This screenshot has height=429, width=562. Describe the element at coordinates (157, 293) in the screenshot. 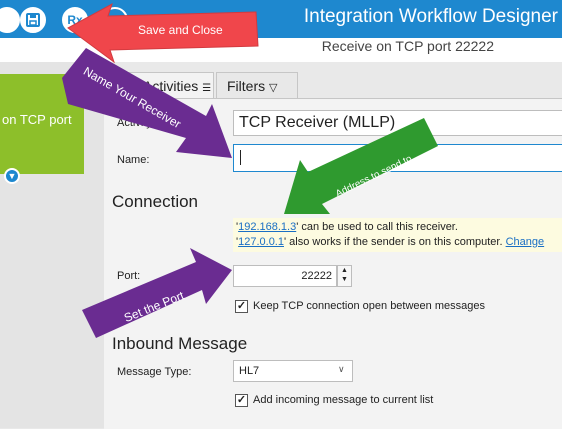

I see `purple-arrow-port` at that location.